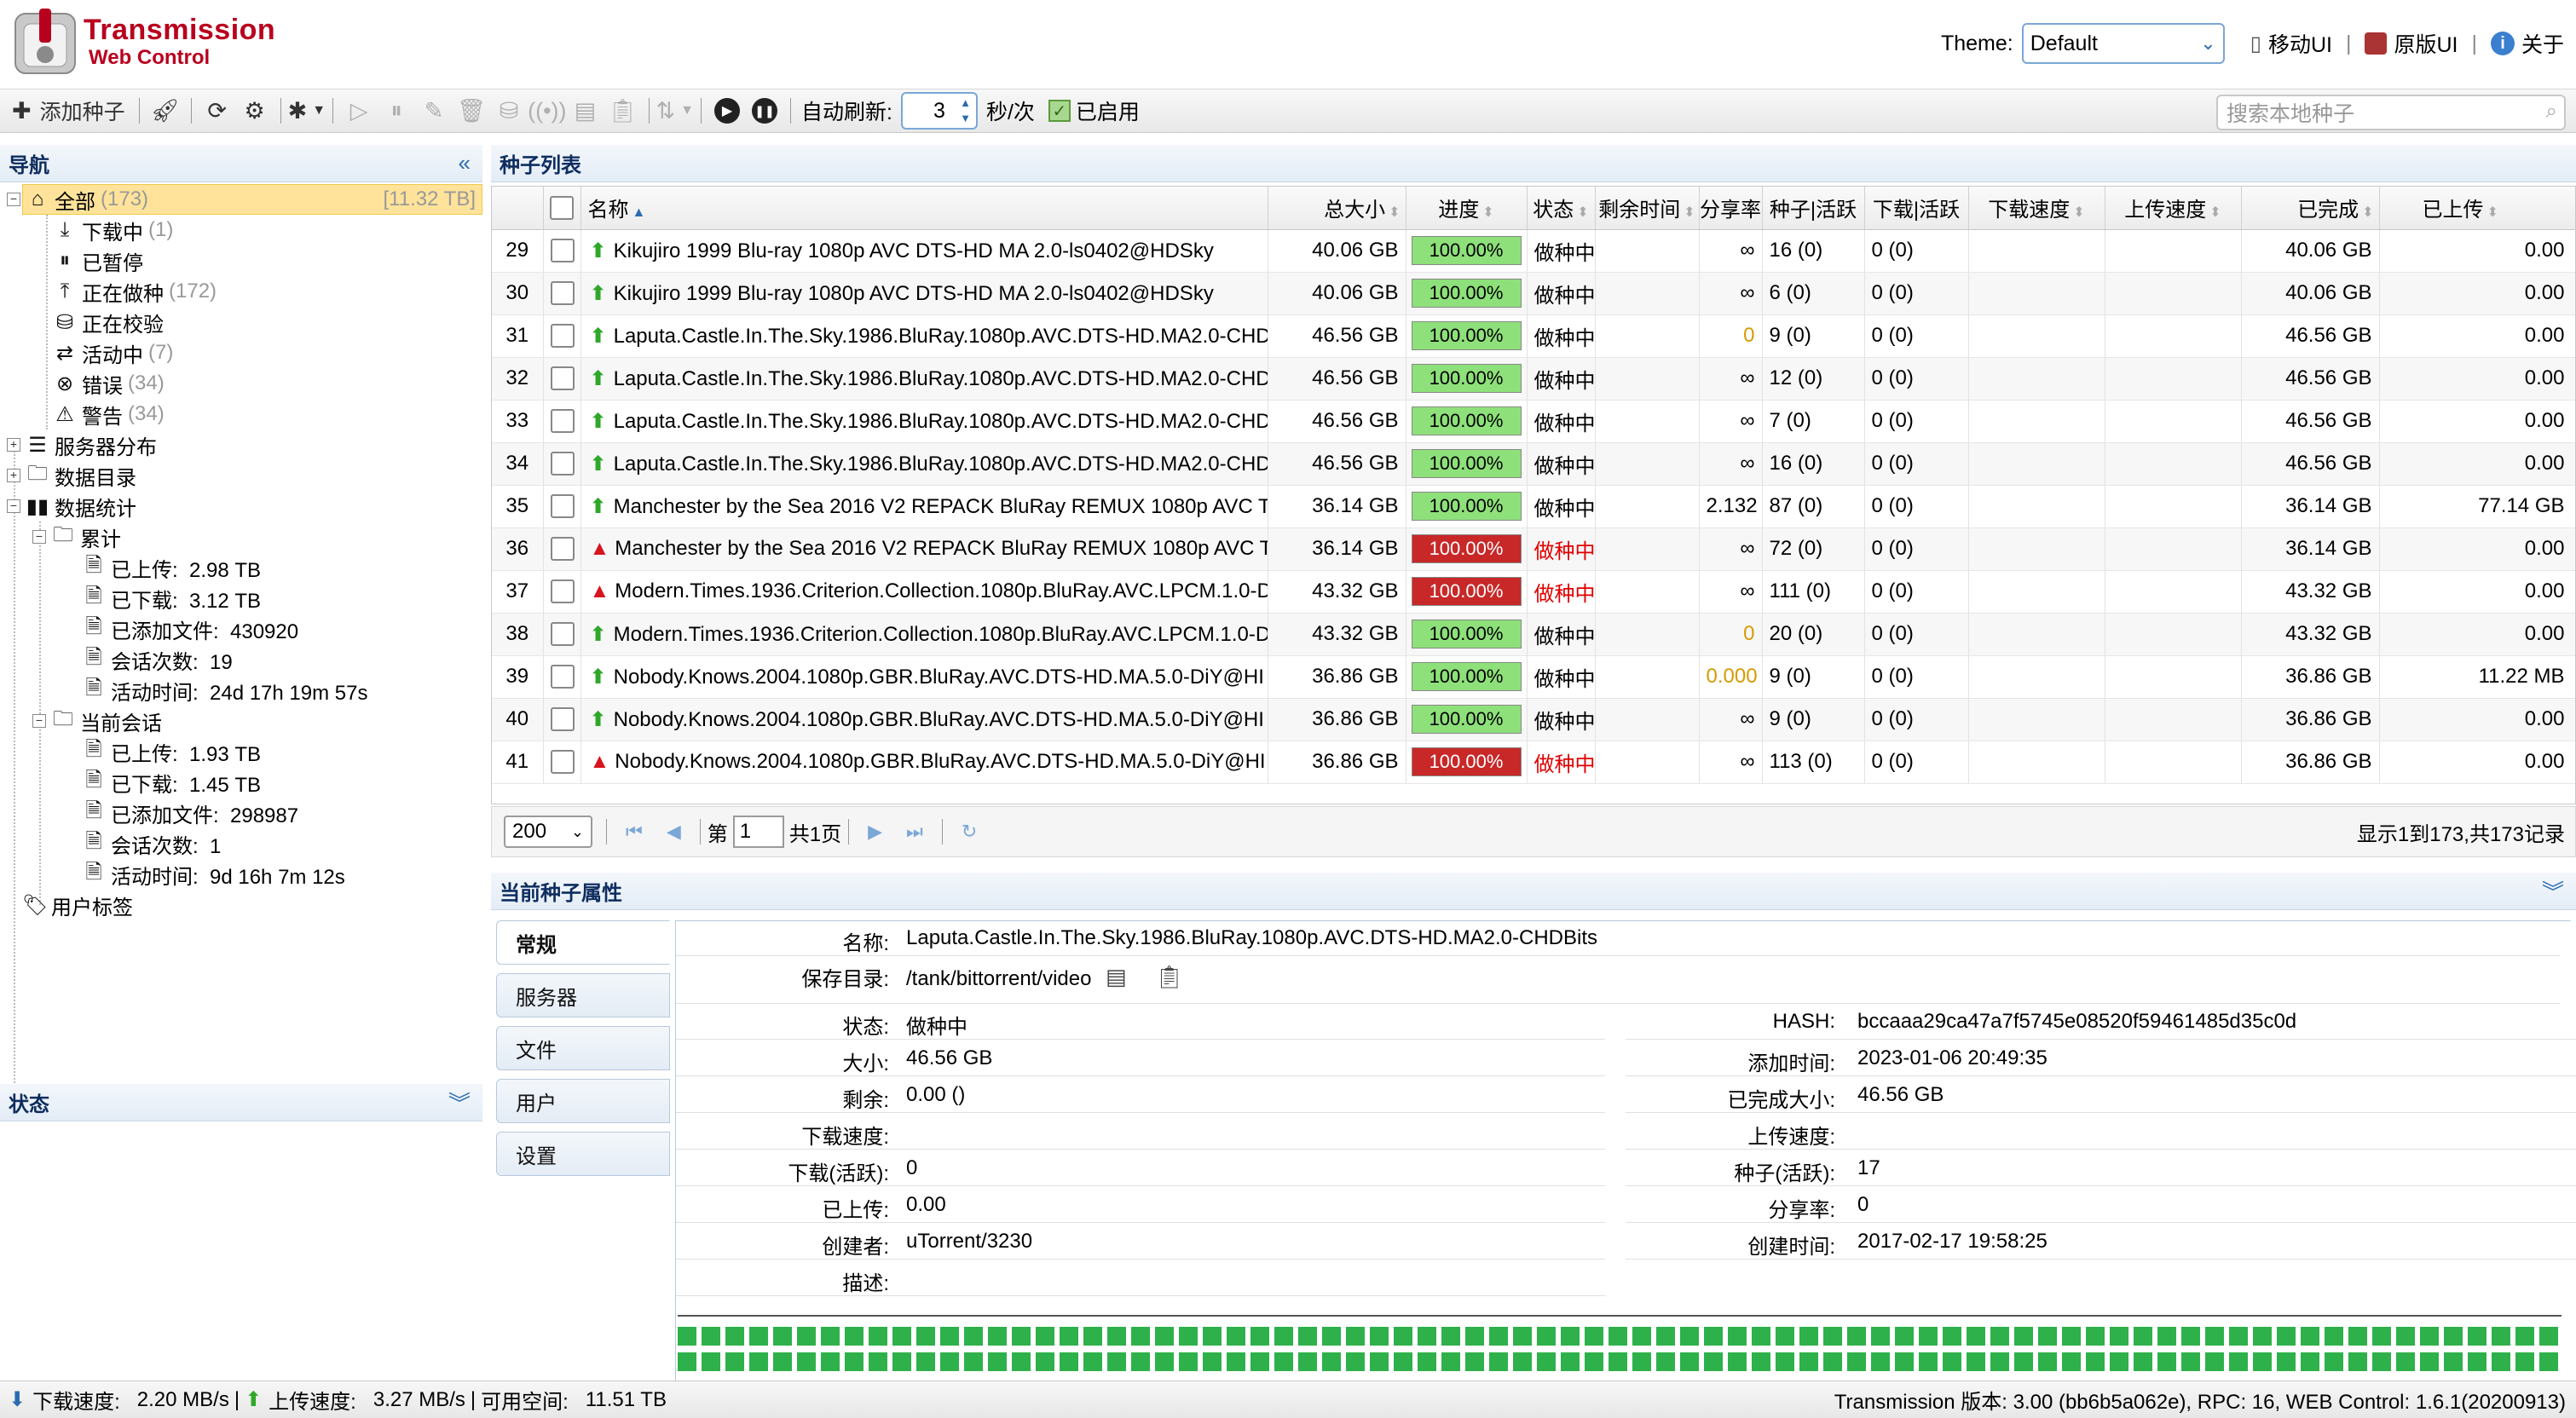 Image resolution: width=2576 pixels, height=1418 pixels. I want to click on col-header-status: 状态 ⬍, so click(1561, 208).